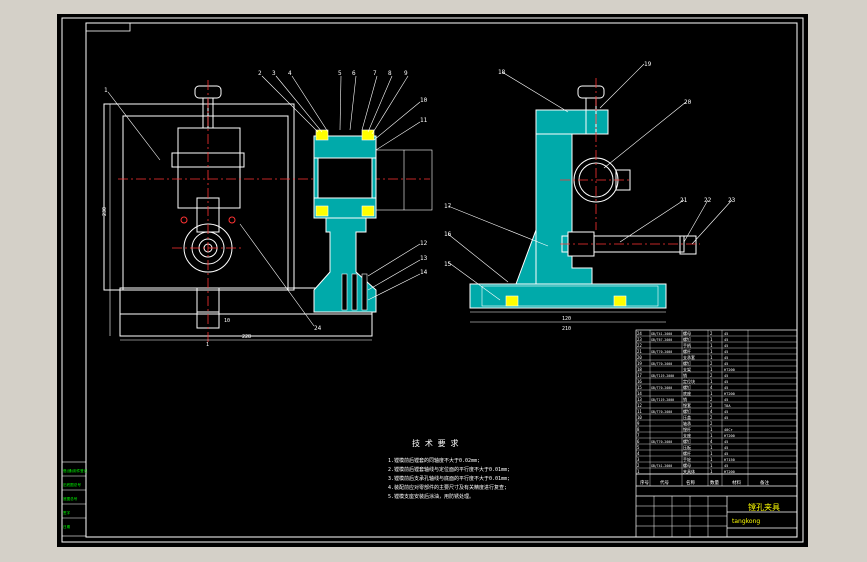 This screenshot has width=867, height=562. Describe the element at coordinates (70, 498) in the screenshot. I see `left-strip-cell: 底图总号` at that location.